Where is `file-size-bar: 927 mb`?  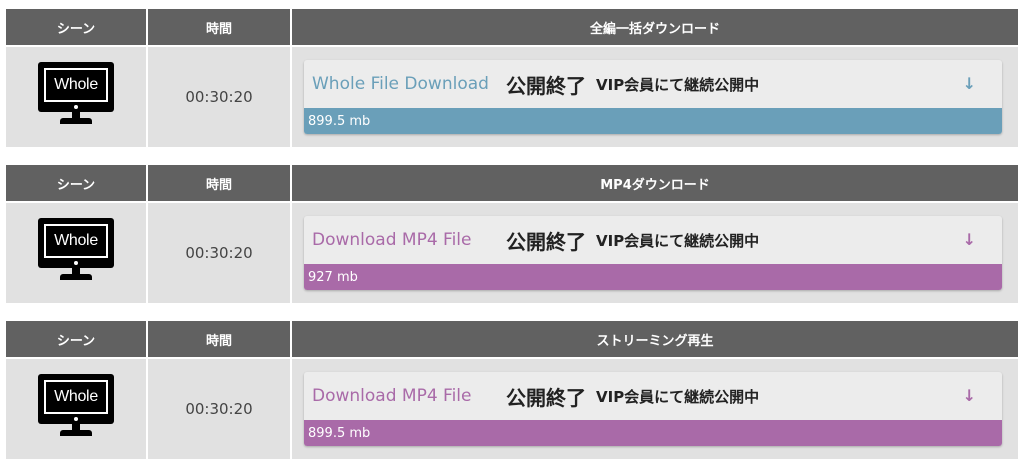
file-size-bar: 927 mb is located at coordinates (653, 277).